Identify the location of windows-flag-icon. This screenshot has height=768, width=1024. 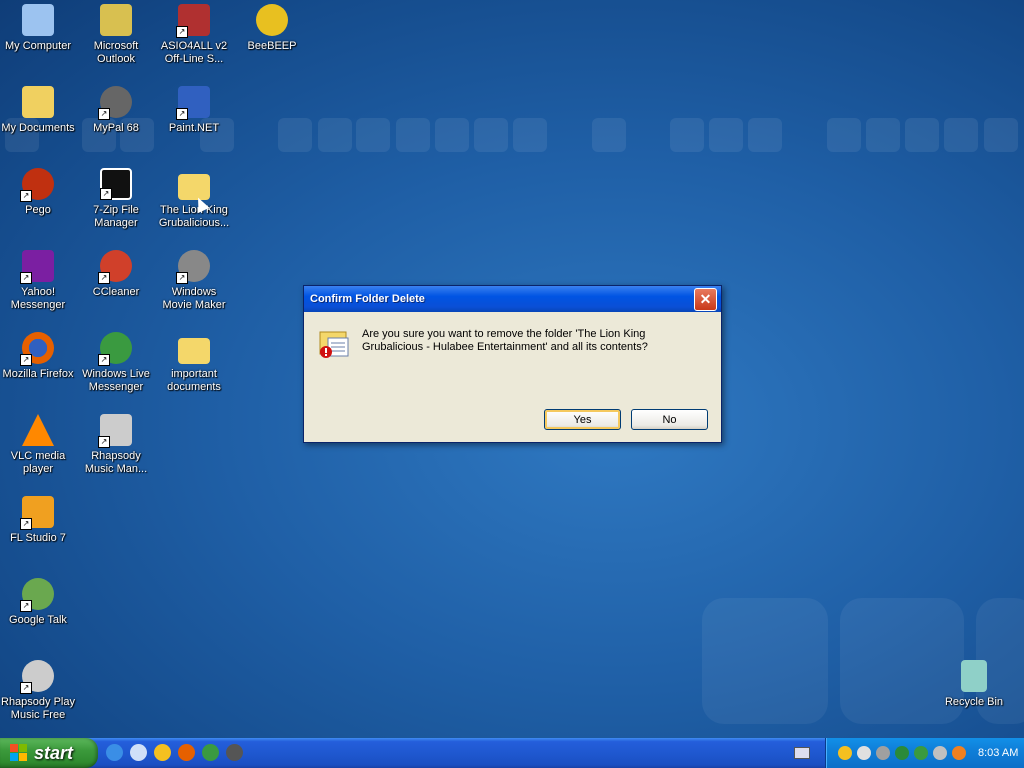
(19, 753).